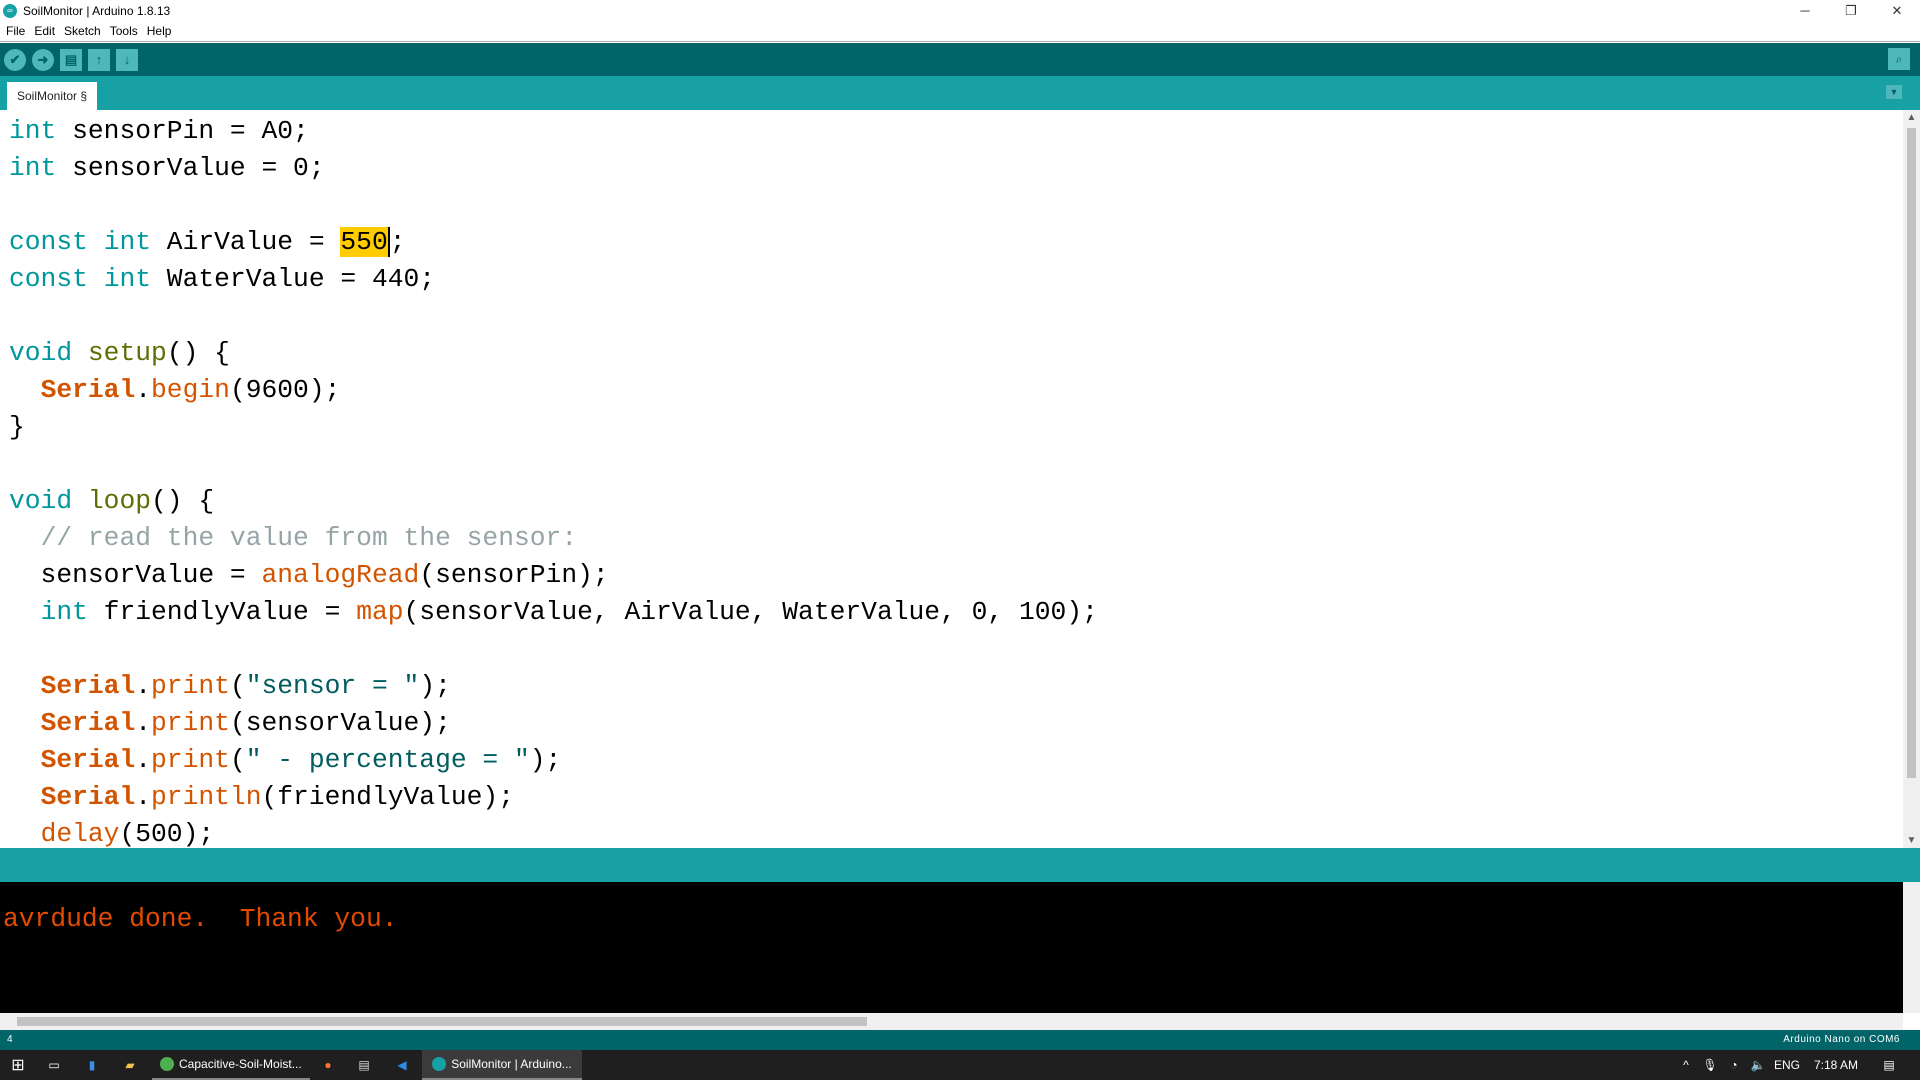  What do you see at coordinates (92, 1065) in the screenshot?
I see `app-icon: ▮` at bounding box center [92, 1065].